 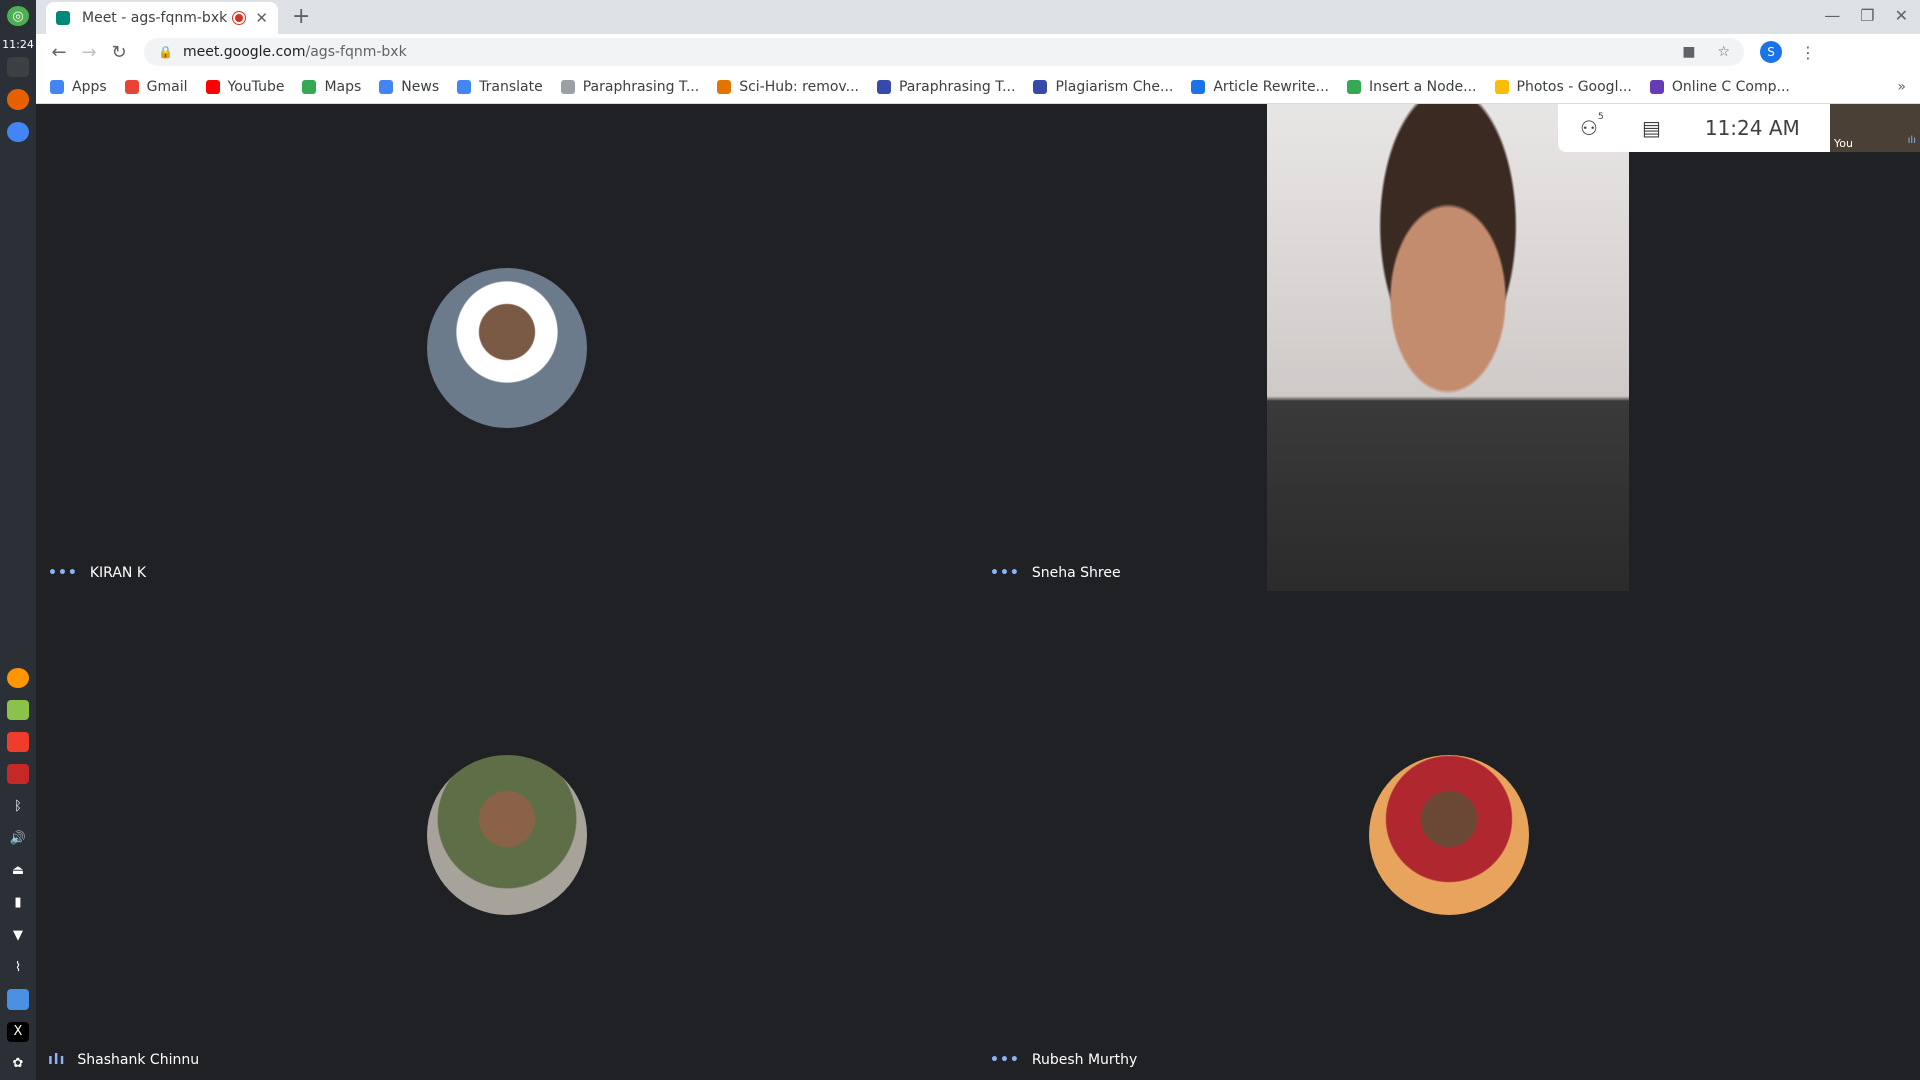 I want to click on minimize-icon: —, so click(x=1832, y=15).